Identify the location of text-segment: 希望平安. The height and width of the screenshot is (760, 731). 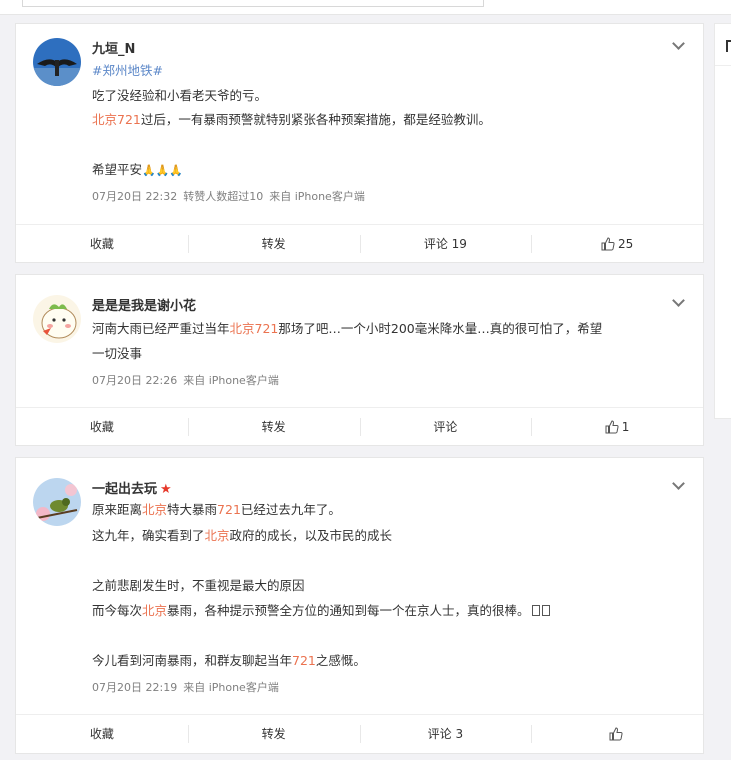
(117, 169).